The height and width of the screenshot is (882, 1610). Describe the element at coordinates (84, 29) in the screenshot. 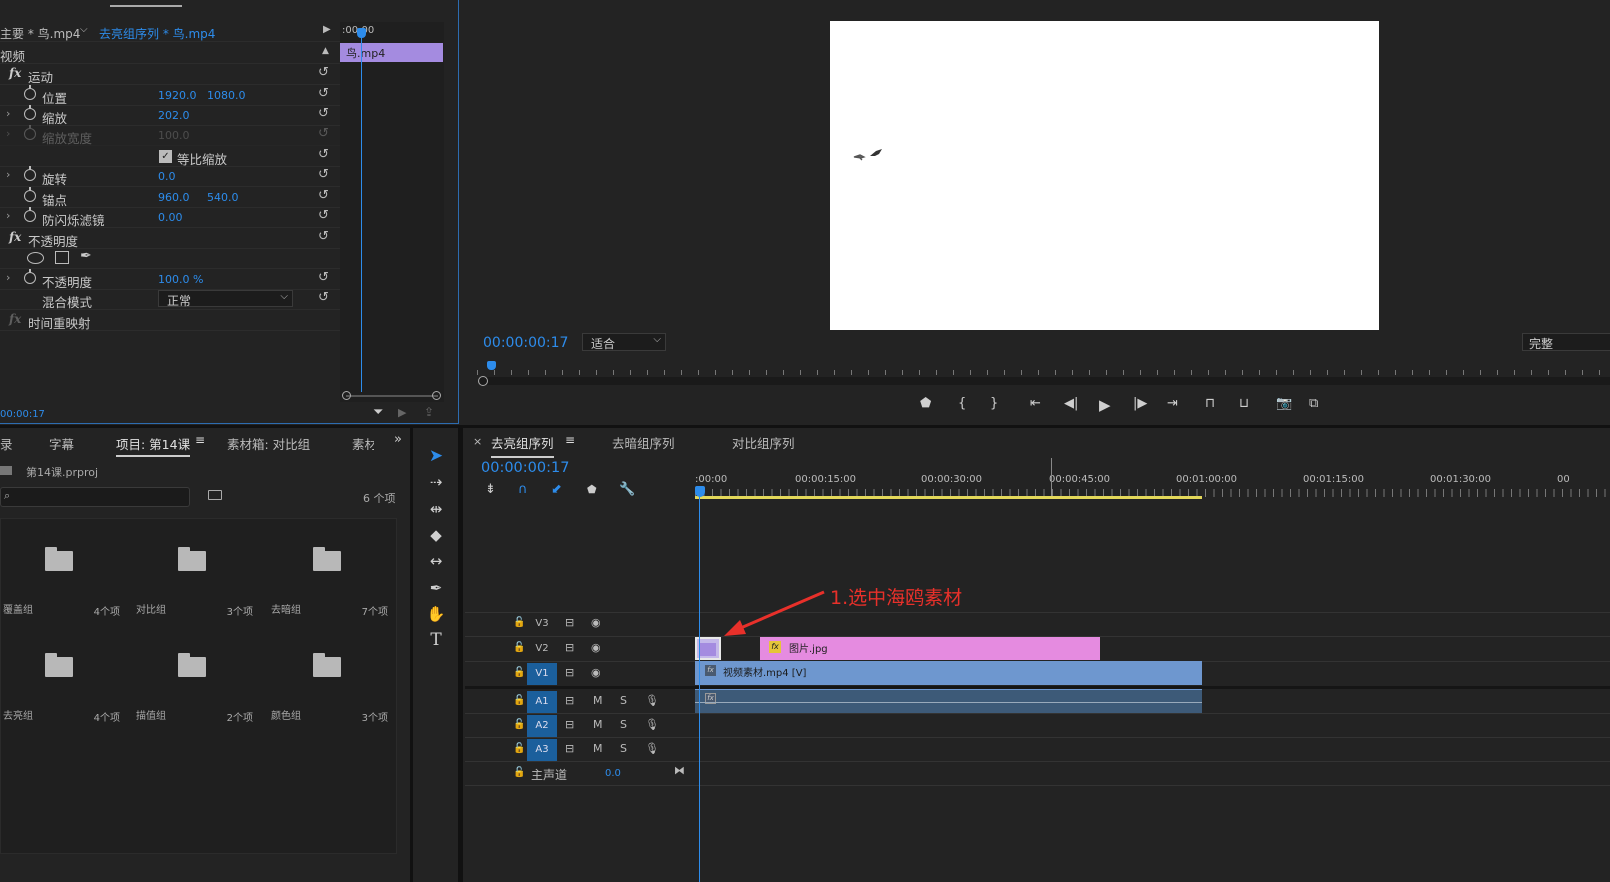

I see `chevron-down-icon: ⌵` at that location.